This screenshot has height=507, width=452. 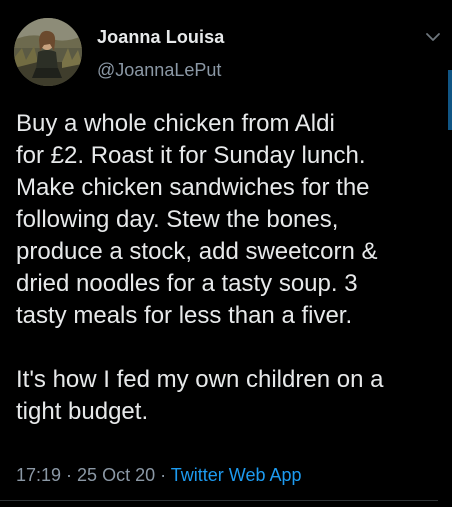 I want to click on chevron-down-icon, so click(x=433, y=37).